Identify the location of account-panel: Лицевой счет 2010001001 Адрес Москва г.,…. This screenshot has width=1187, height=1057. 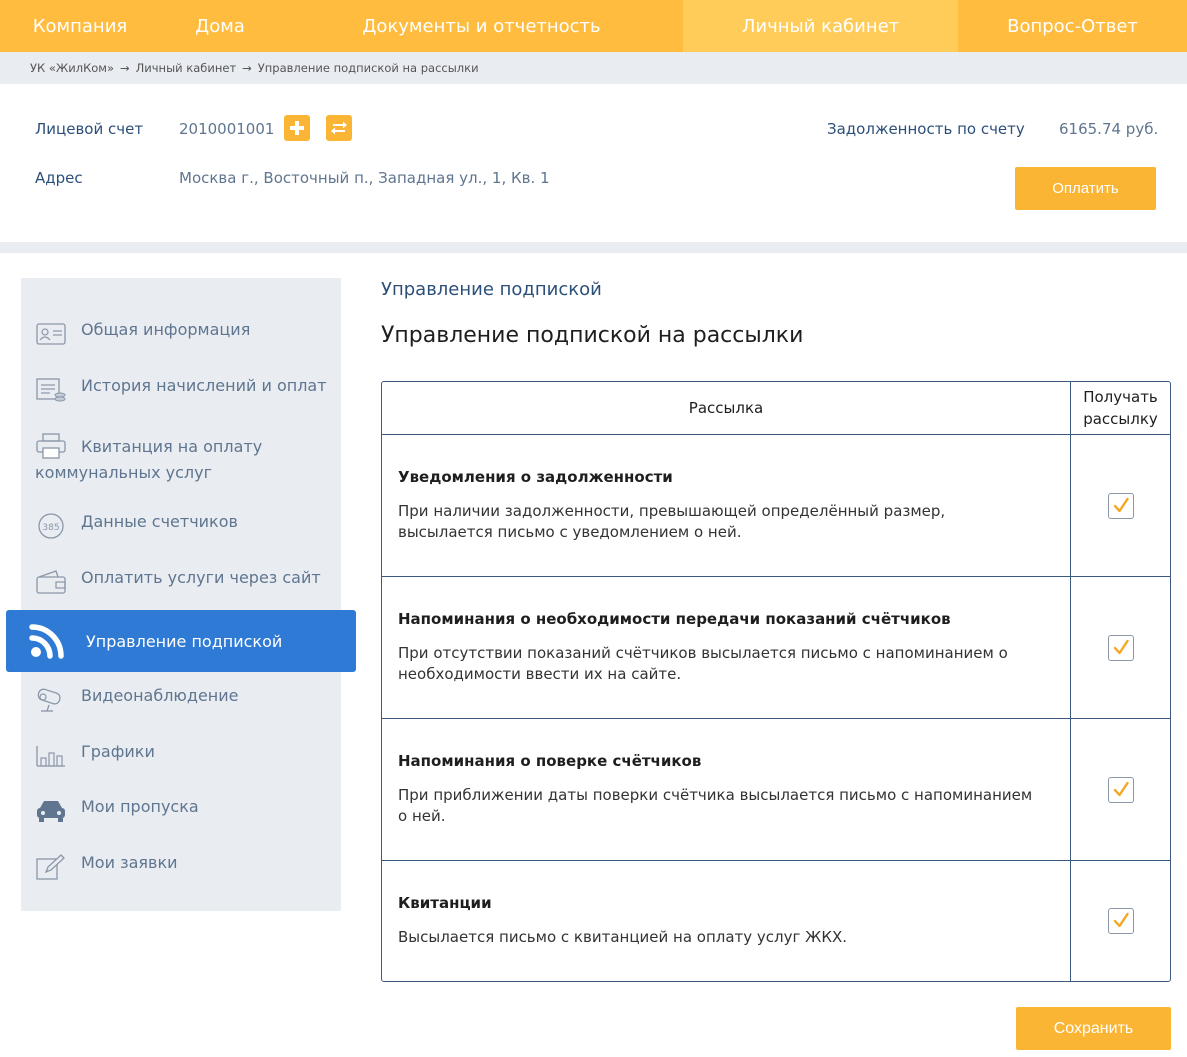
(593, 163).